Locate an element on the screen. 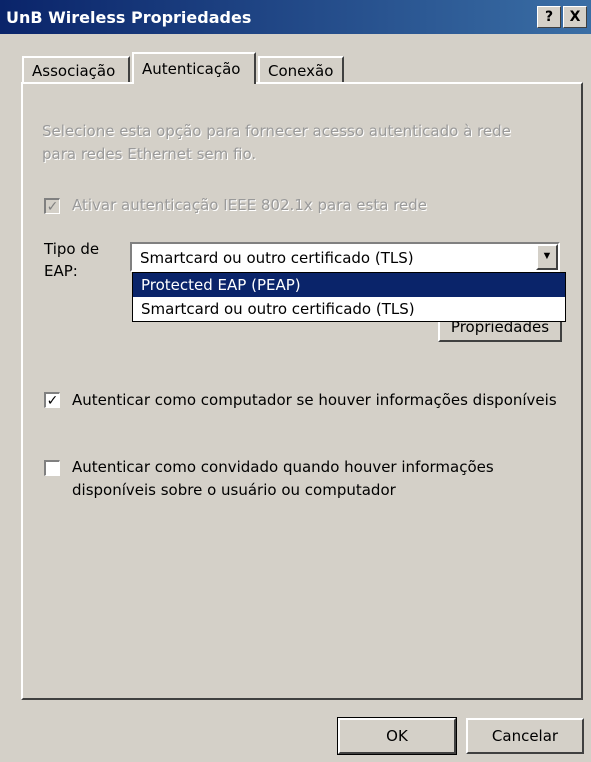  eap-type-selected-value: Smartcard ou outro certificado (TLS) is located at coordinates (277, 258).